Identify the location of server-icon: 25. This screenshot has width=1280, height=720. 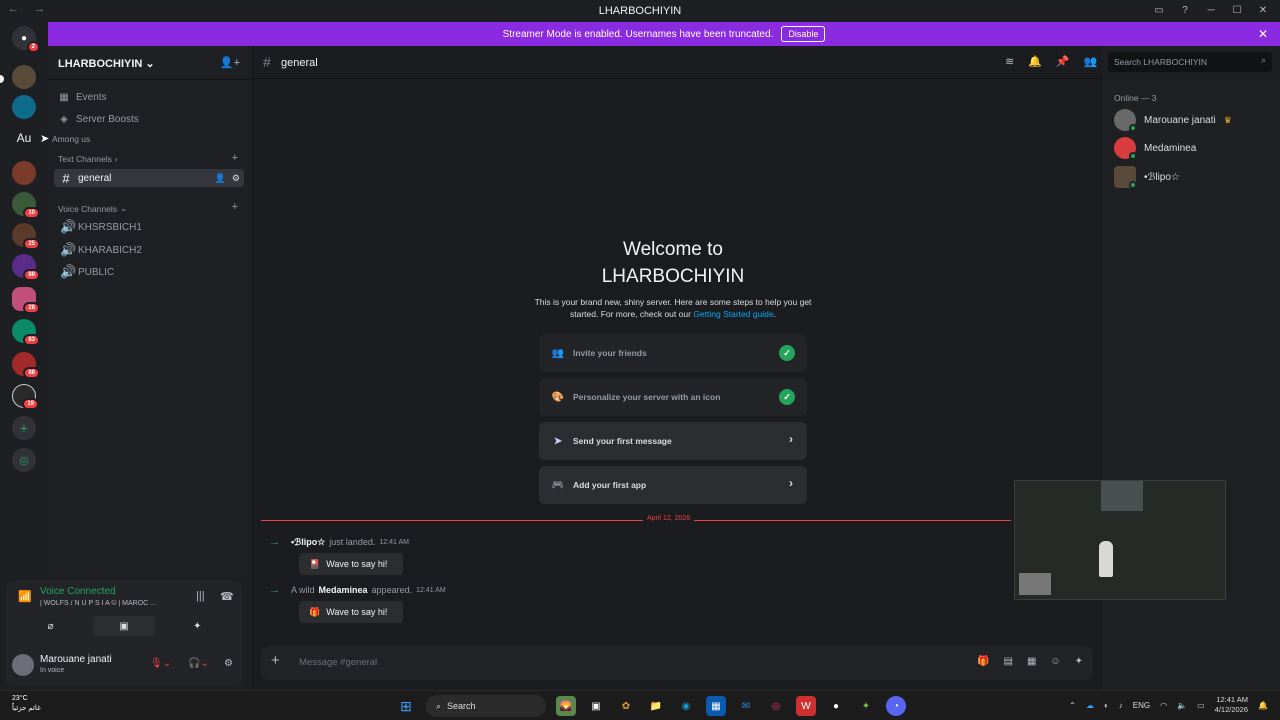
(26, 236).